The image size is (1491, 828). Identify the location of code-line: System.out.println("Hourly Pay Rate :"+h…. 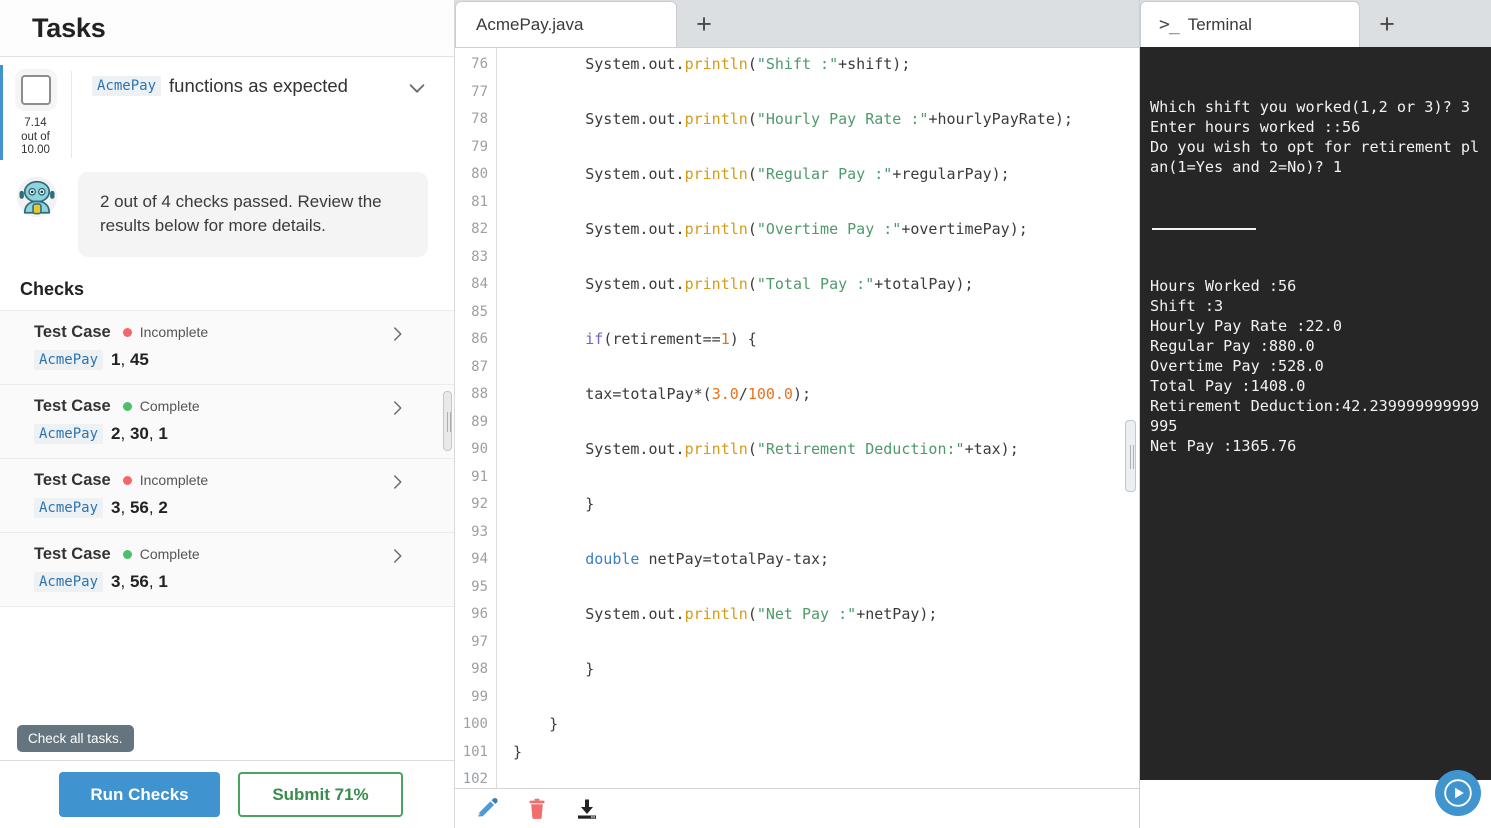
(826, 120).